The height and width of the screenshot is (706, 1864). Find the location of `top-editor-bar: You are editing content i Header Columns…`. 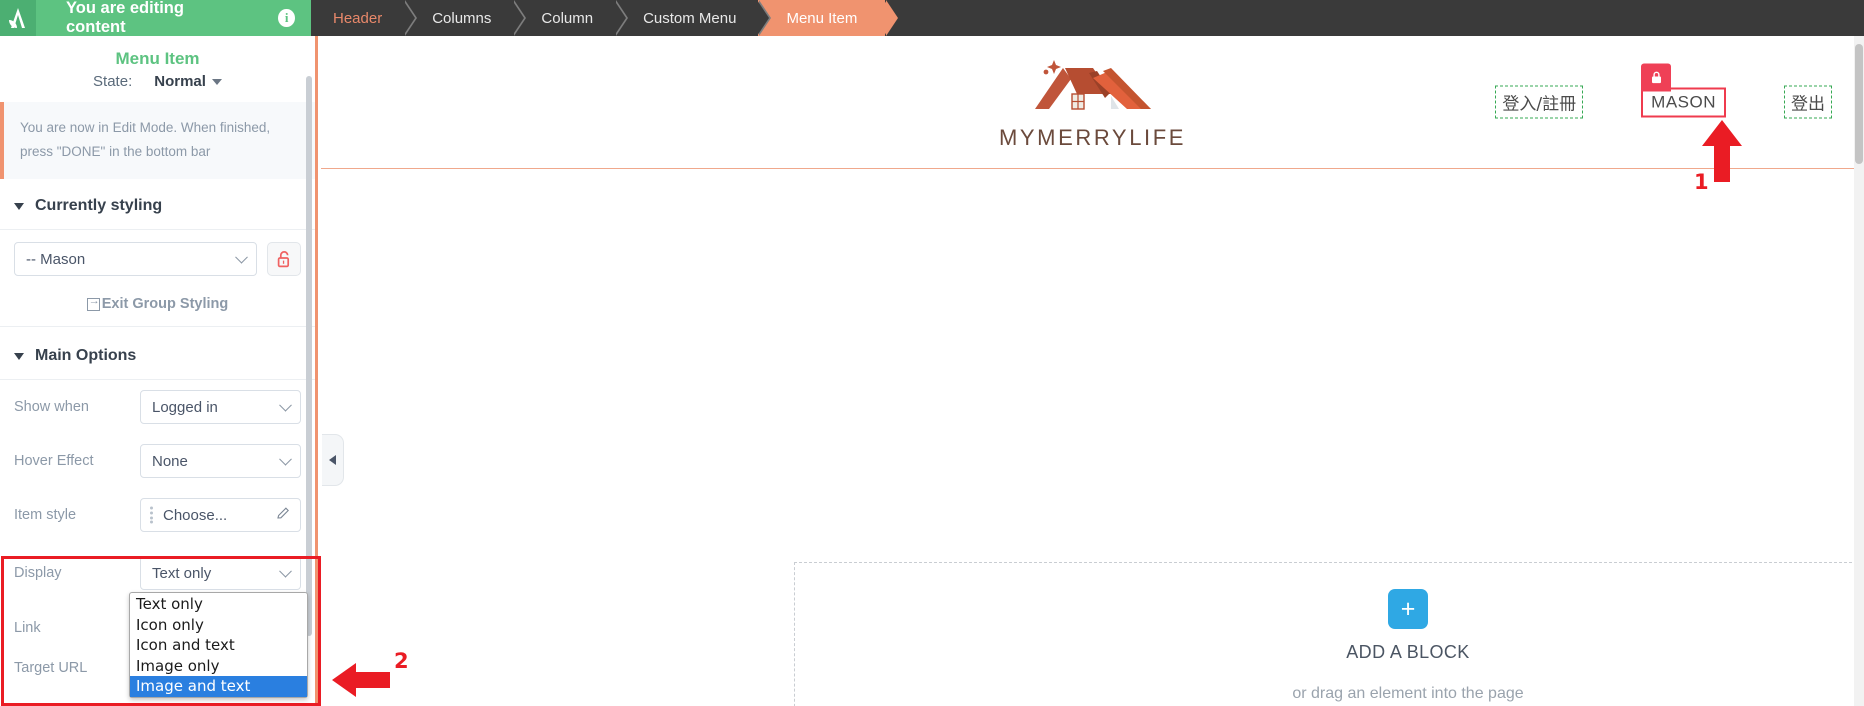

top-editor-bar: You are editing content i Header Columns… is located at coordinates (932, 18).